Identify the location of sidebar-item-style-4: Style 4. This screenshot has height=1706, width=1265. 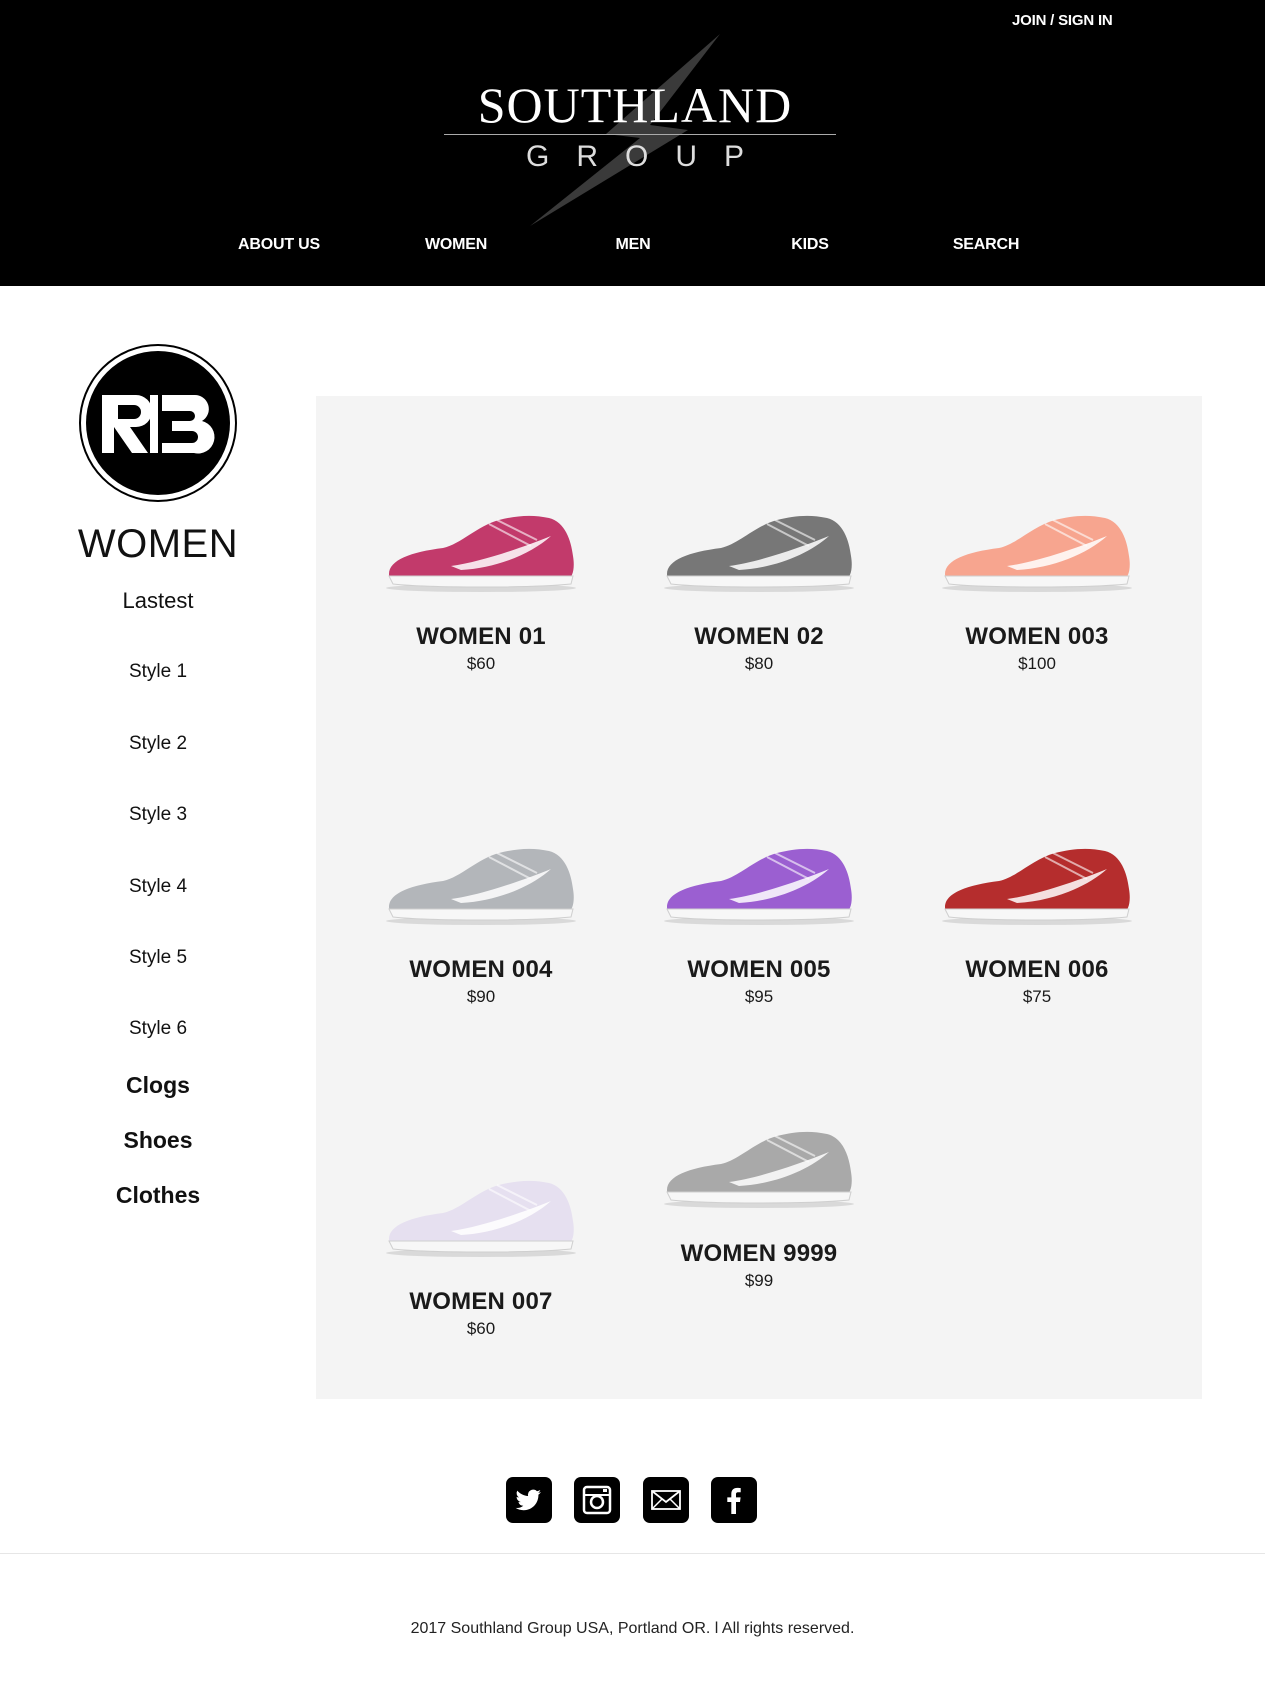
(158, 887).